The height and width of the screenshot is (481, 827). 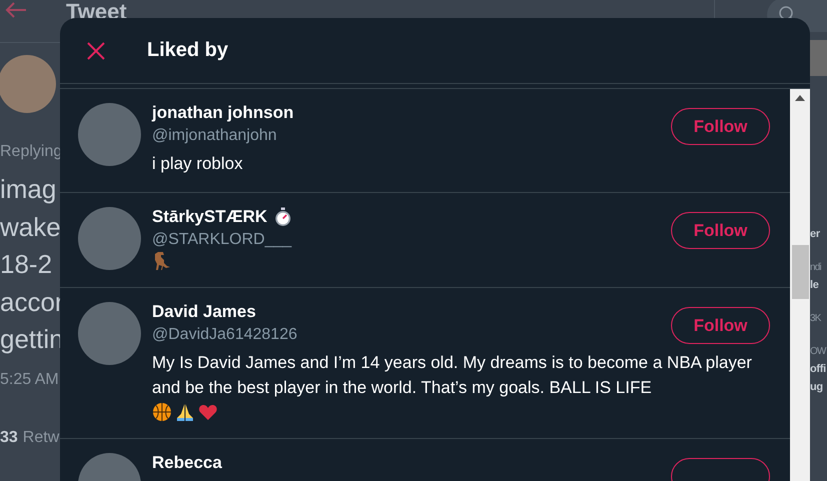 What do you see at coordinates (185, 412) in the screenshot?
I see `praying-hands-icon` at bounding box center [185, 412].